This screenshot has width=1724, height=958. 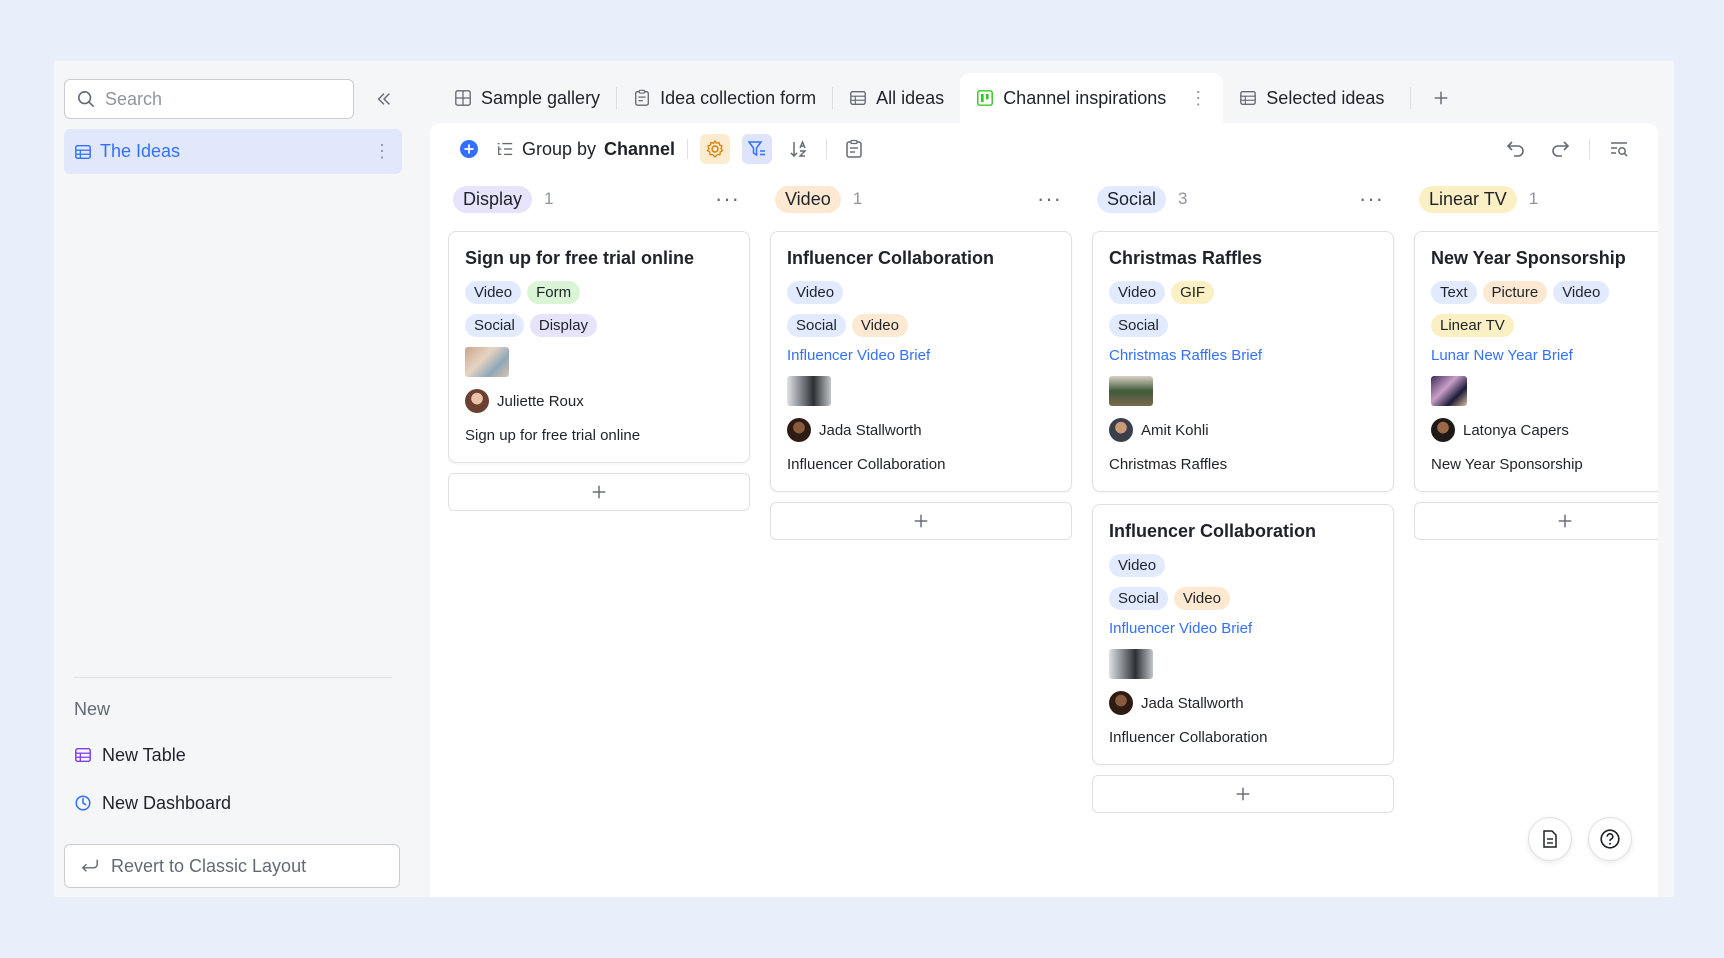 I want to click on tab-label: All ideas, so click(x=910, y=97).